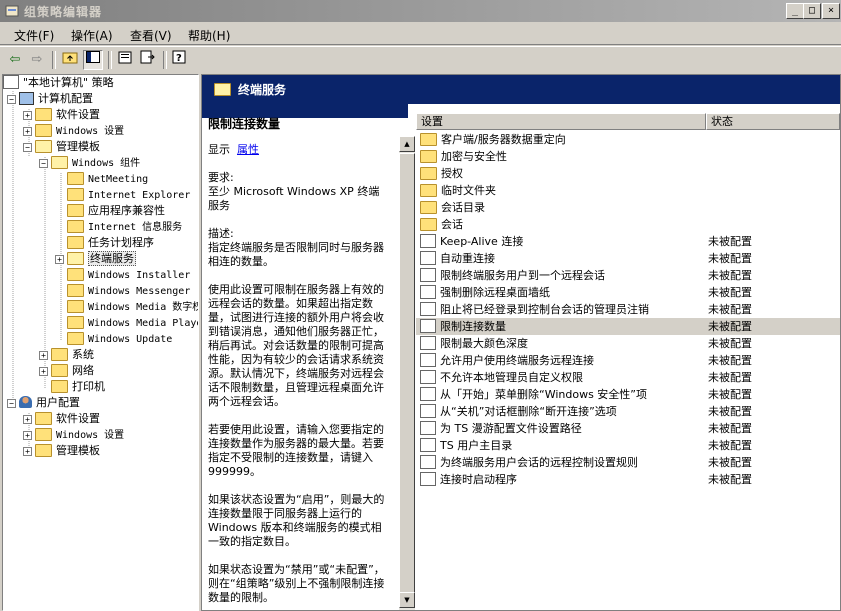 The height and width of the screenshot is (611, 841). Describe the element at coordinates (209, 35) in the screenshot. I see `menu-help: 帮助(H)` at that location.